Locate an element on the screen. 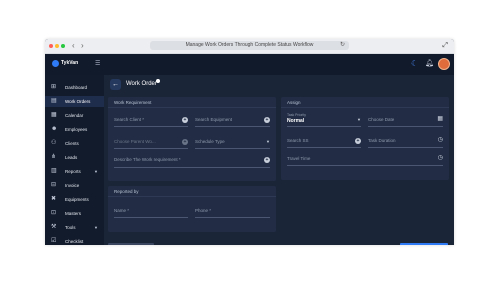 This screenshot has width=503, height=282. reported-by-card: Reported by Name * Phone * is located at coordinates (192, 209).